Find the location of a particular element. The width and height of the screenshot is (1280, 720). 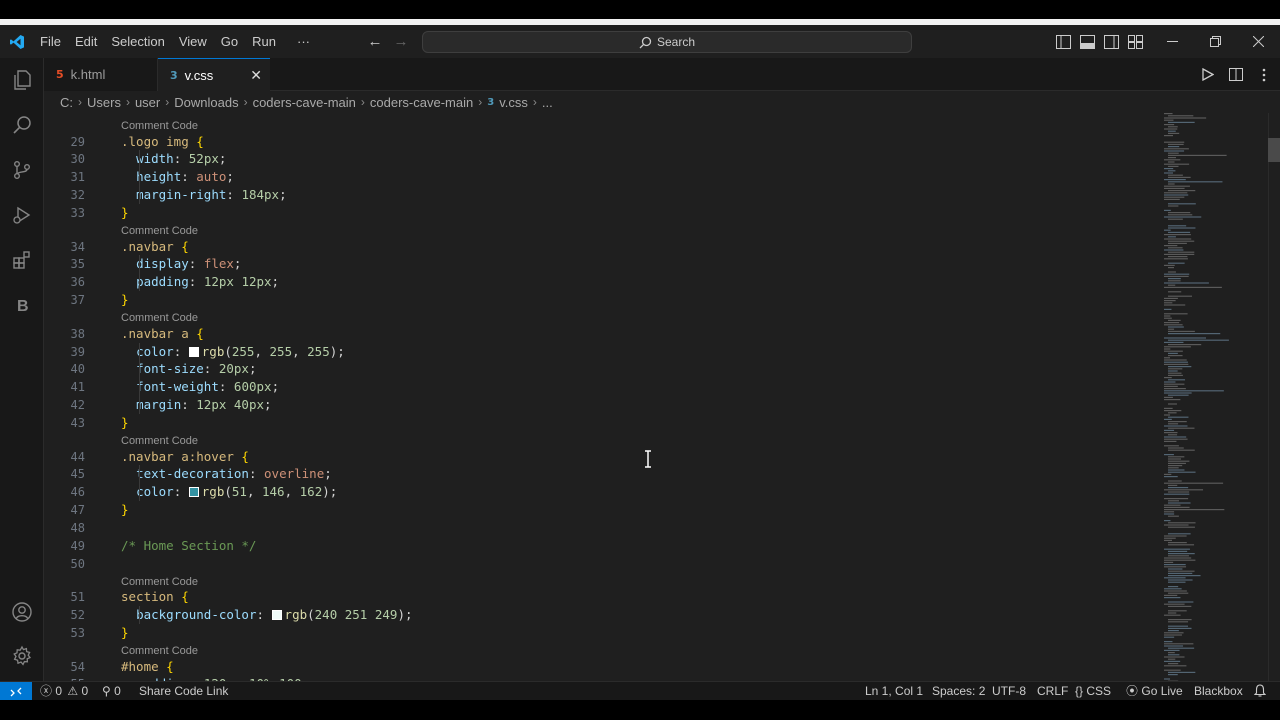

cursor-position: Ln 1, Col 1 is located at coordinates (894, 691).